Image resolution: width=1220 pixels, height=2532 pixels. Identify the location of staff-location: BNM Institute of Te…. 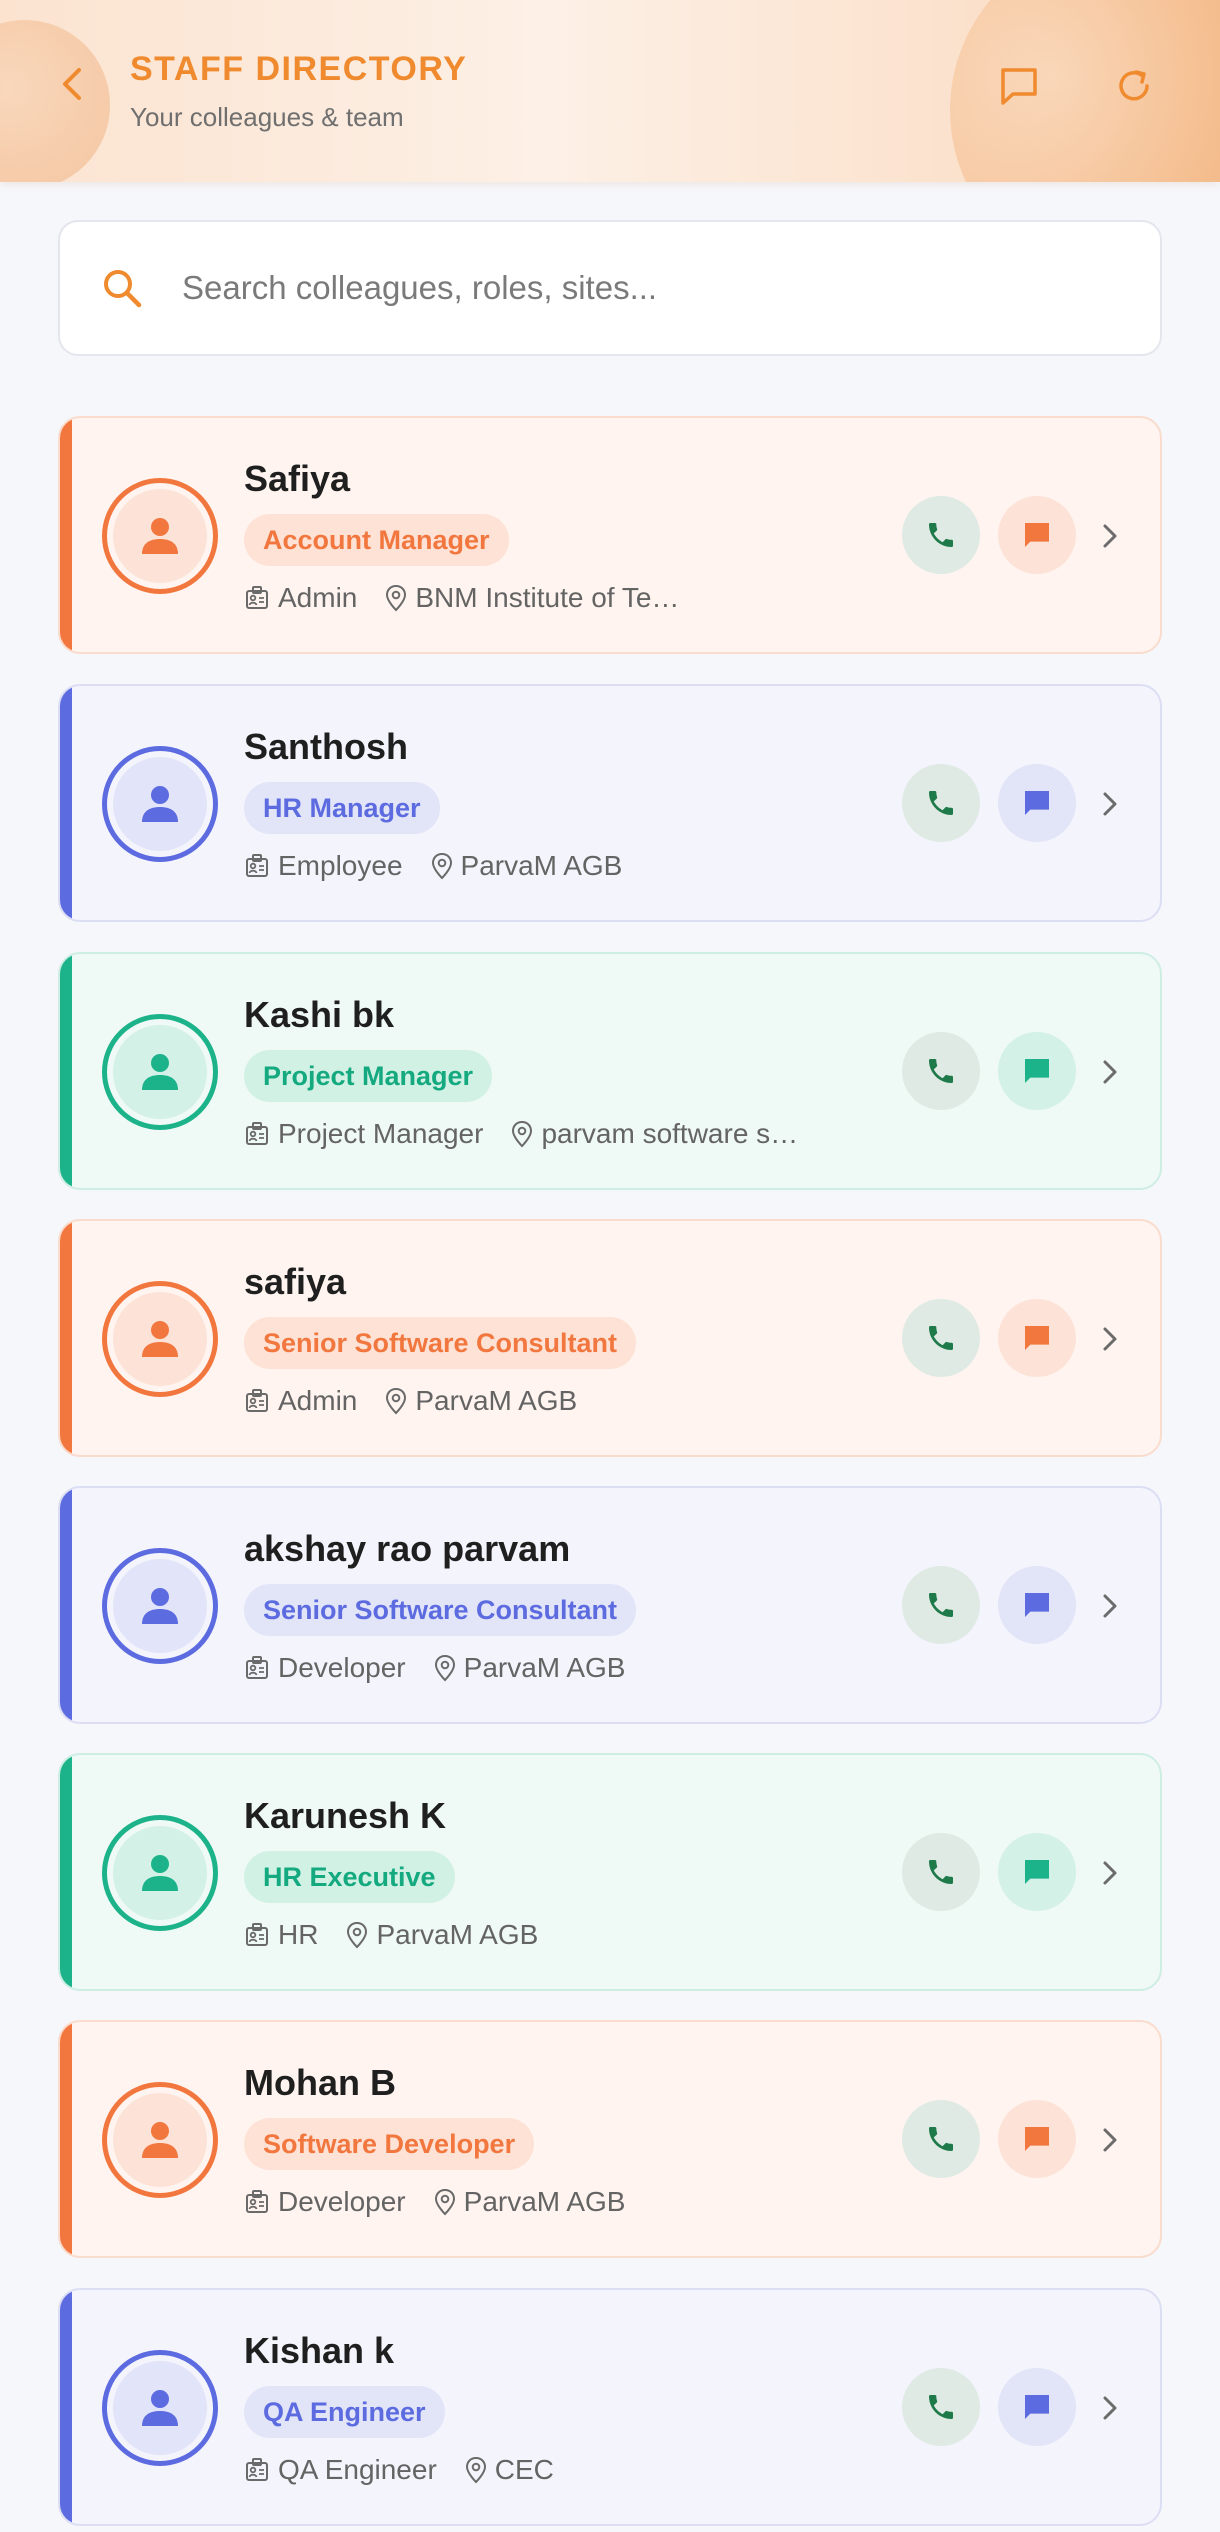
(547, 597).